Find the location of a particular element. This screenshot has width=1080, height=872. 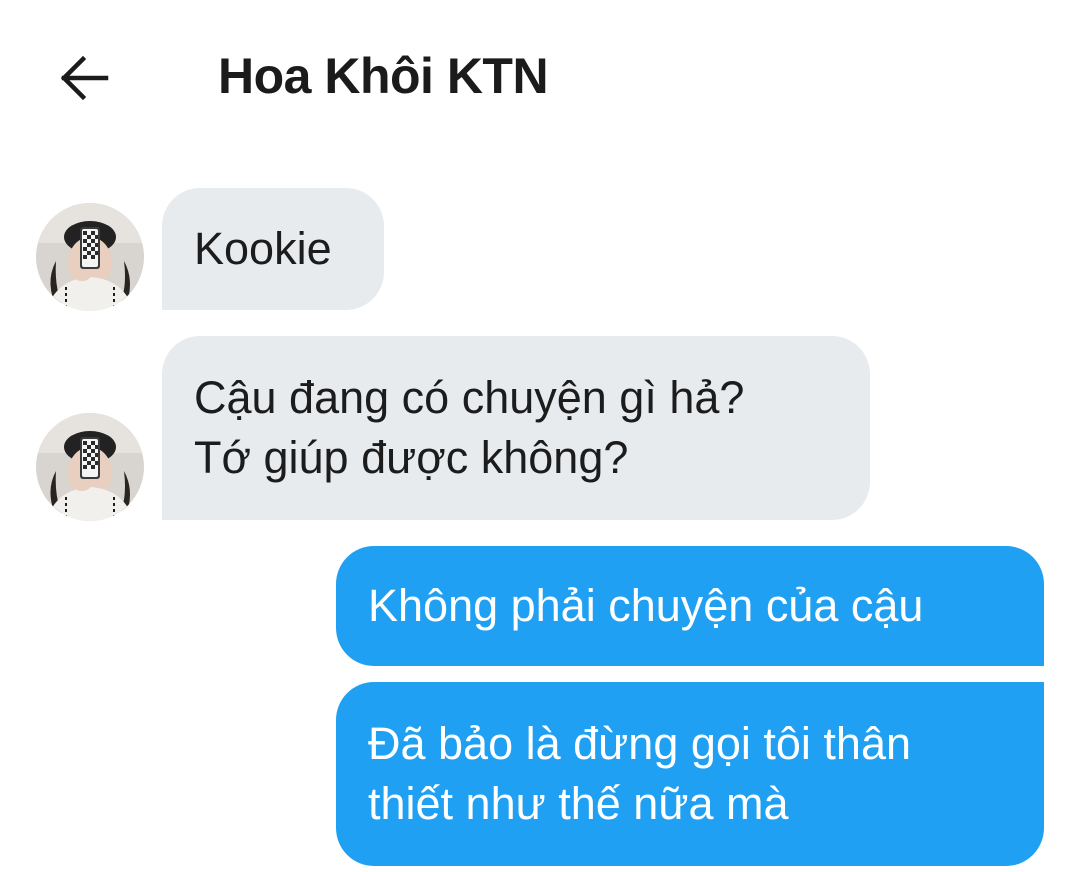

message-bubble-outgoing: Không phải chuyện của cậu is located at coordinates (690, 606).